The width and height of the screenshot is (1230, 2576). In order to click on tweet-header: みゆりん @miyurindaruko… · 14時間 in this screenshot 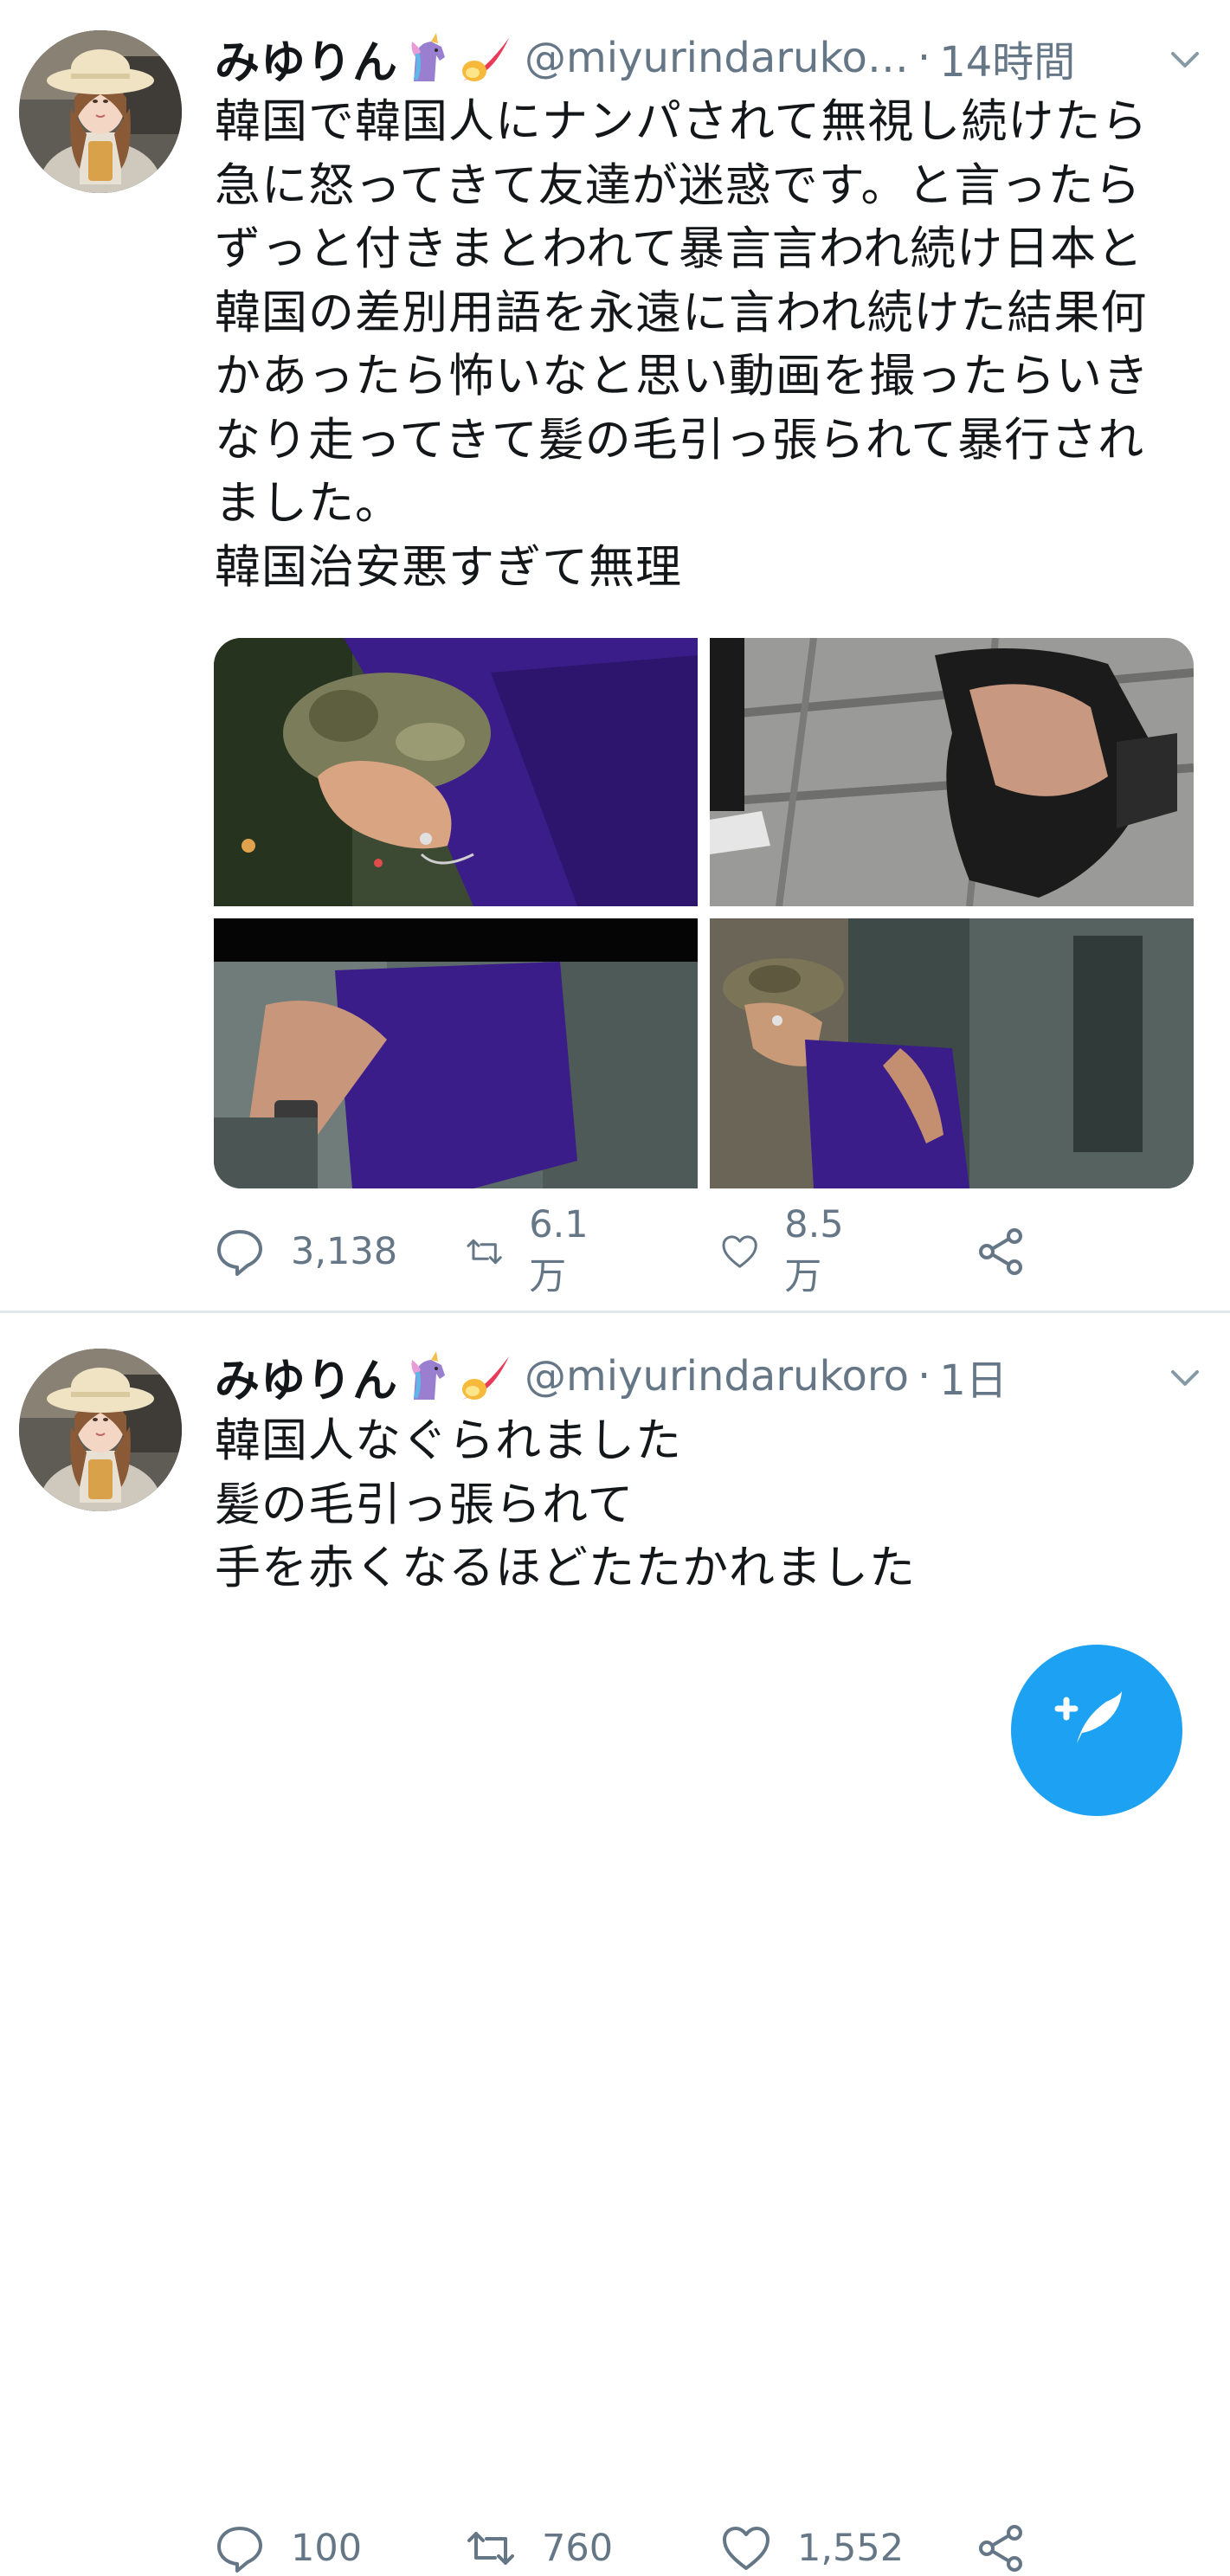, I will do `click(709, 58)`.